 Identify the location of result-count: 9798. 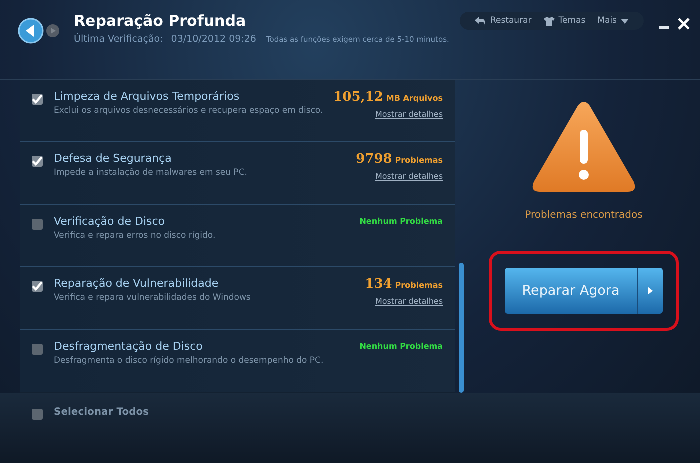
(374, 160).